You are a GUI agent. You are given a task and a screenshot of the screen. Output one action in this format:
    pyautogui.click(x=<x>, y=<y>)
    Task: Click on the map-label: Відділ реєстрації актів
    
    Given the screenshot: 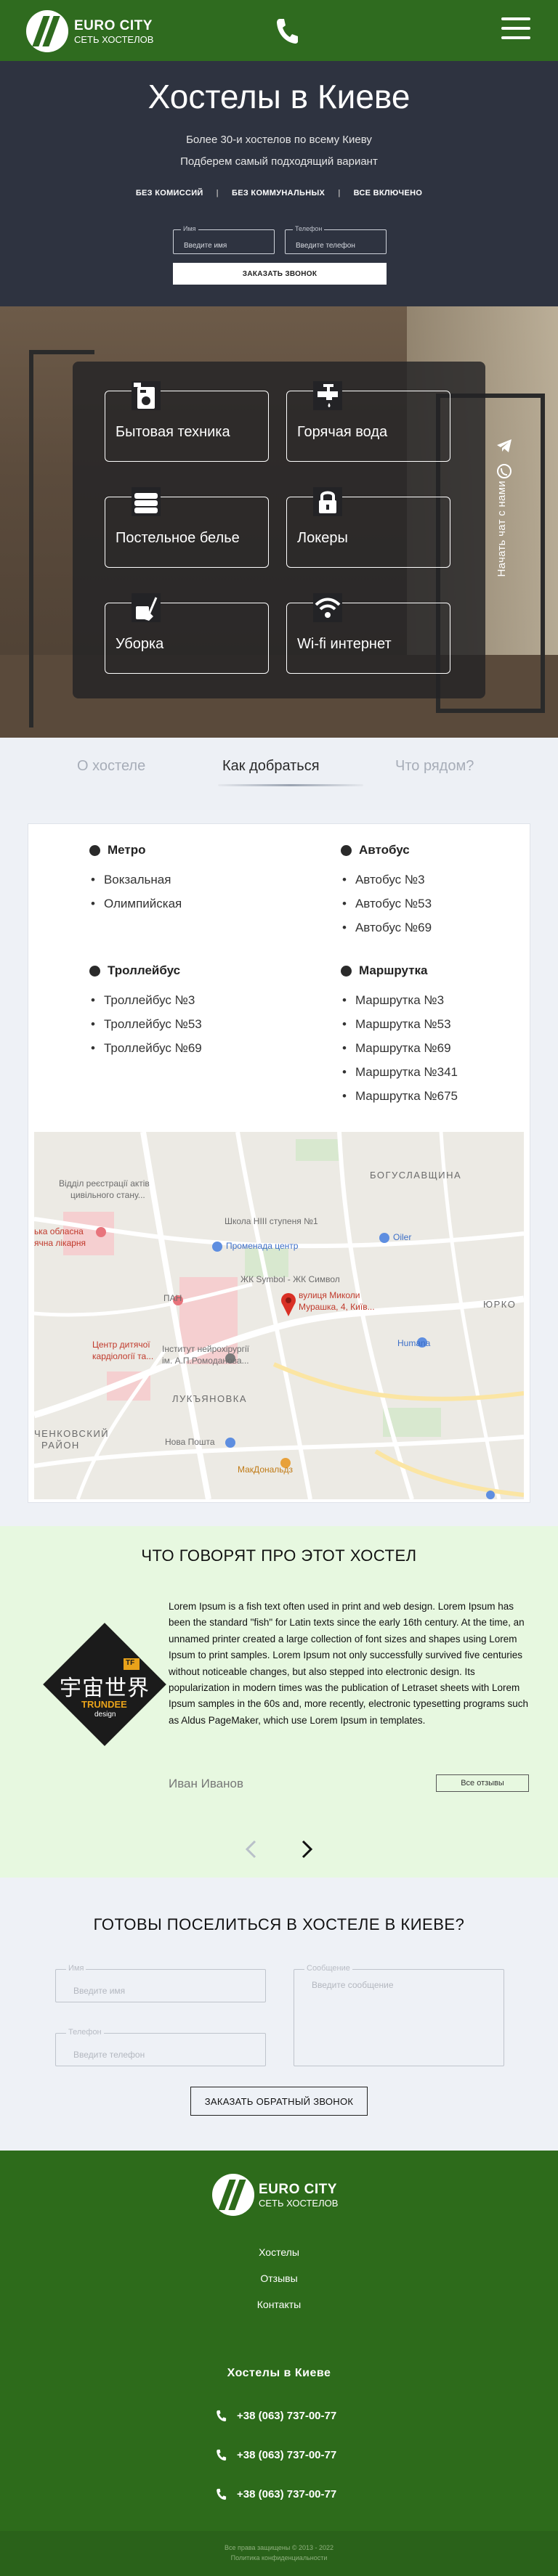 What is the action you would take?
    pyautogui.click(x=105, y=1183)
    